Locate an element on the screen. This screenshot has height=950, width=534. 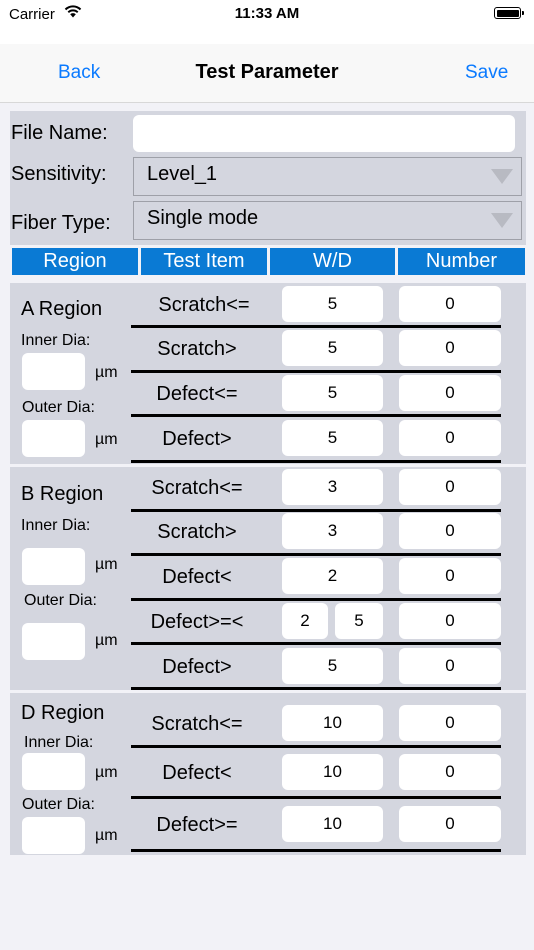
region-d-inner-dia-input is located at coordinates (53, 771).